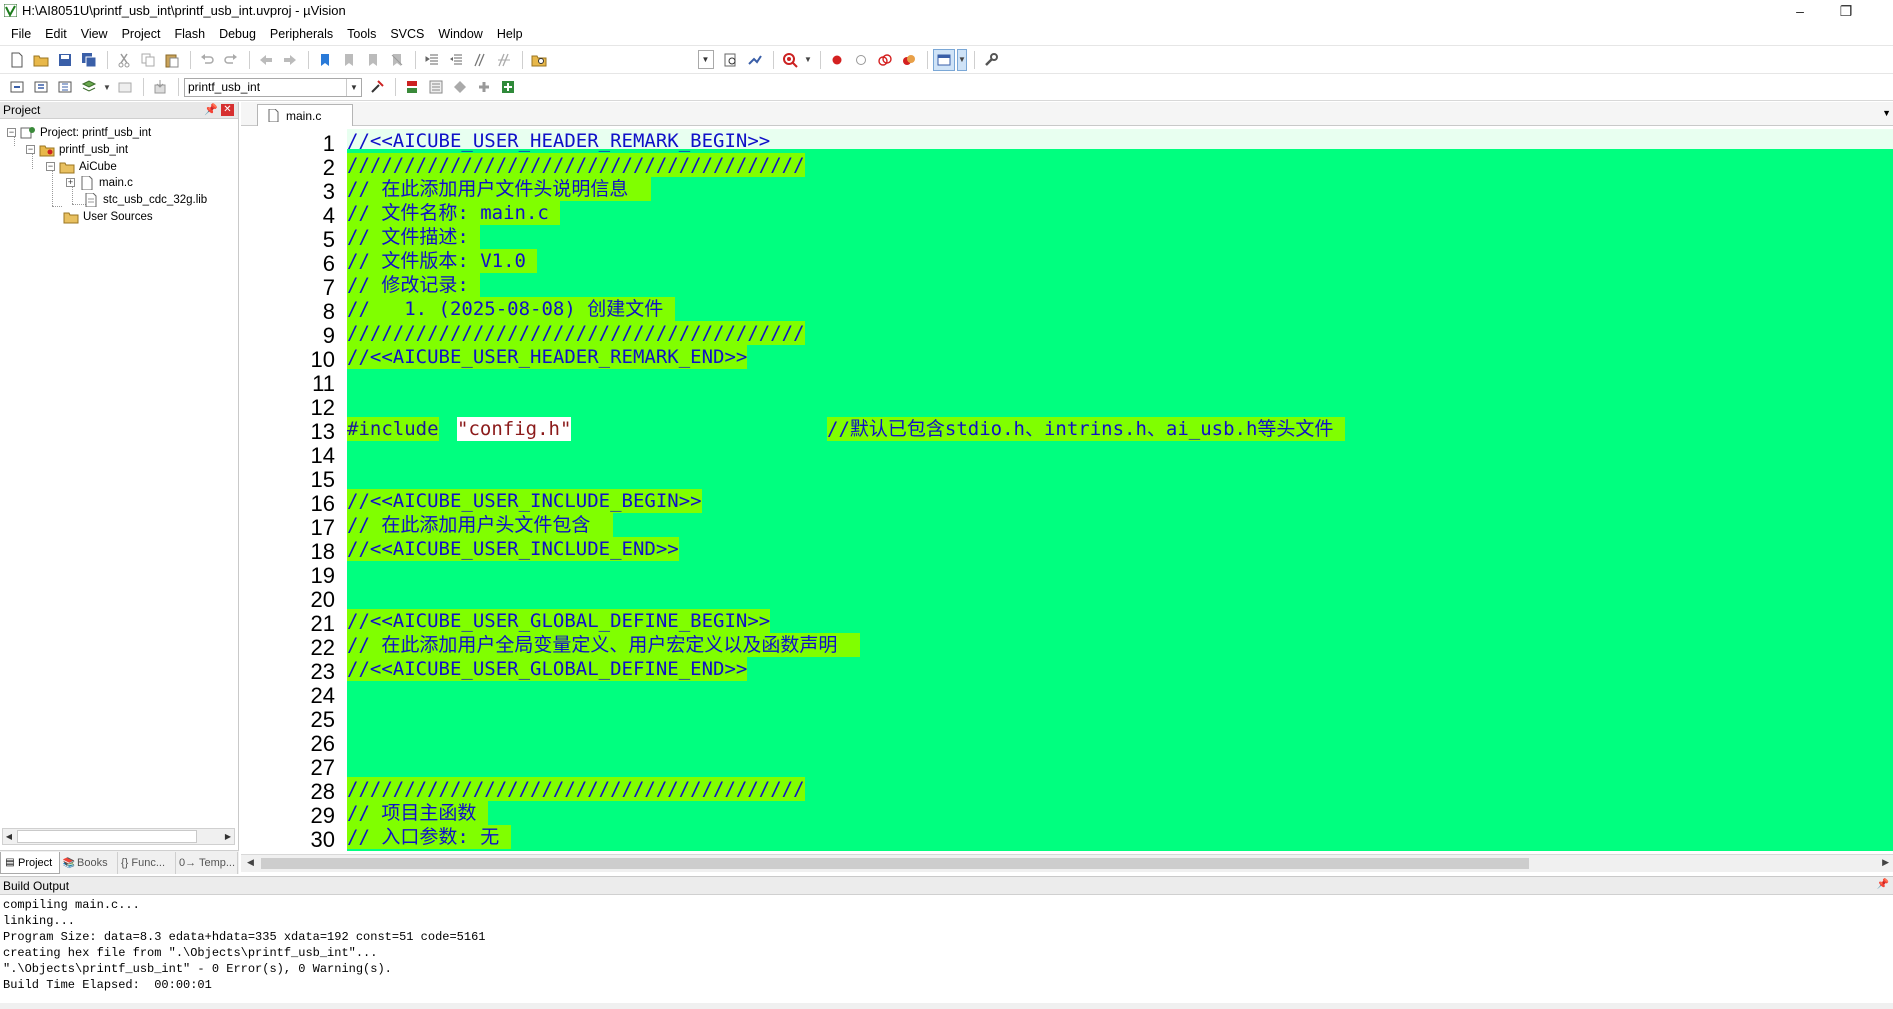 The height and width of the screenshot is (1009, 1893). What do you see at coordinates (231, 60) in the screenshot?
I see `redo-icon` at bounding box center [231, 60].